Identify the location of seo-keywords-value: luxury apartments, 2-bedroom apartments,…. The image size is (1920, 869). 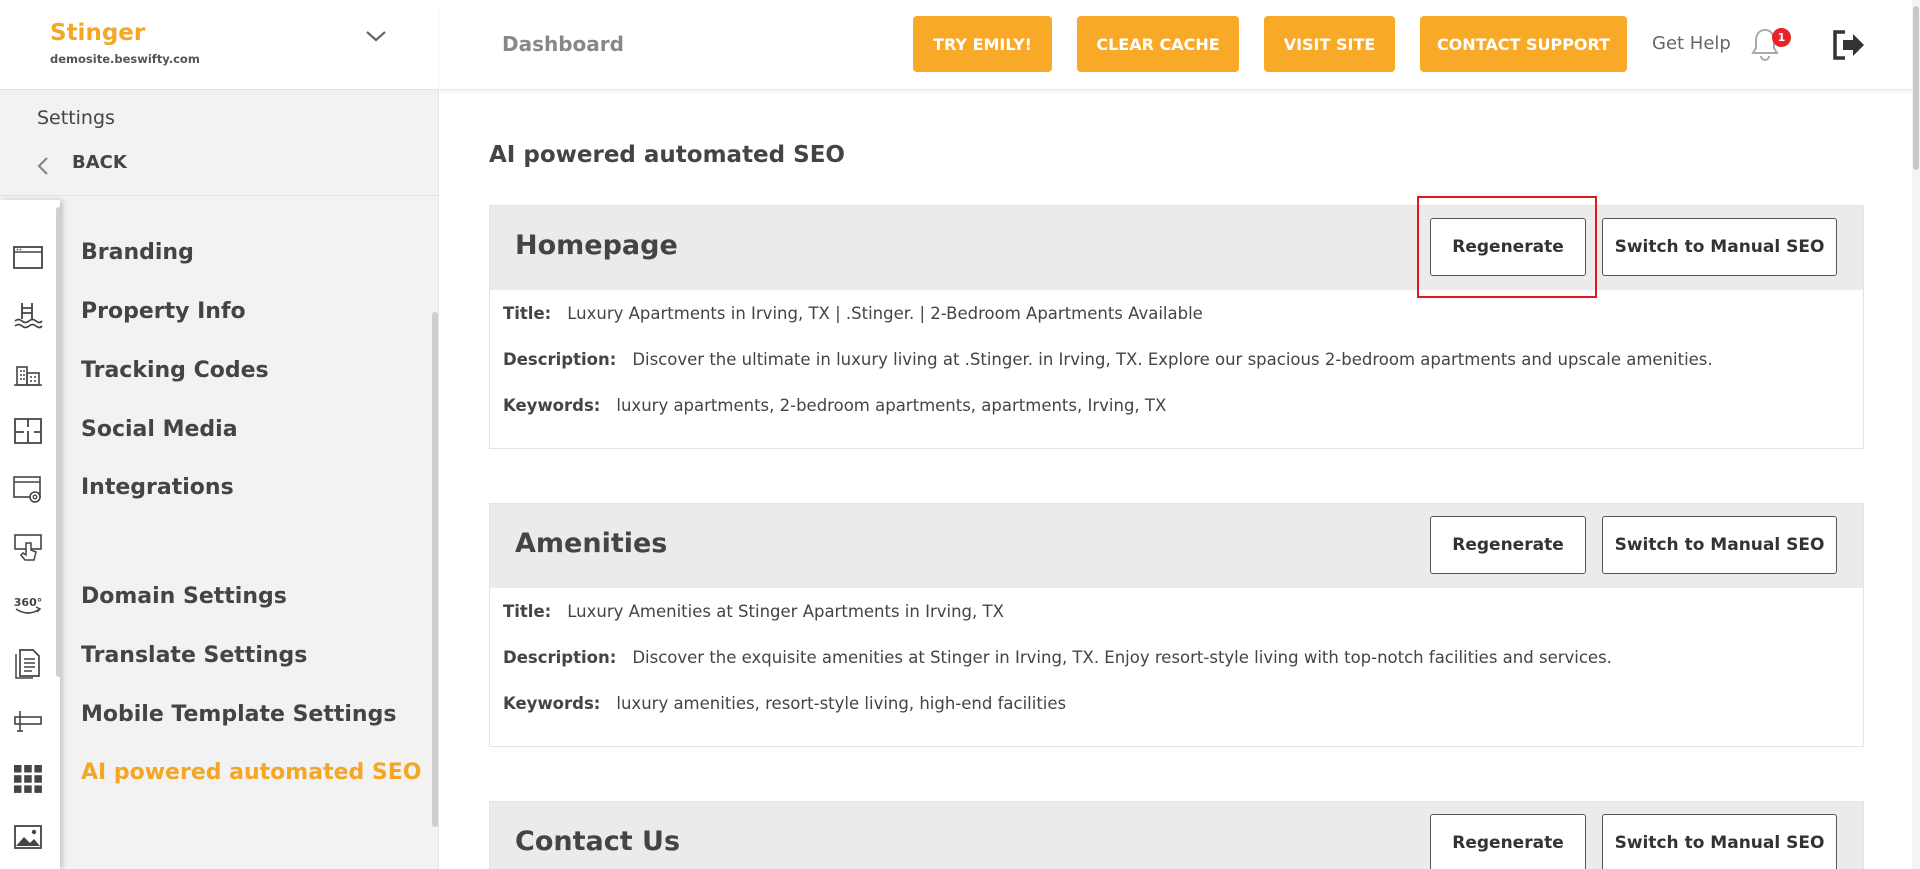
(891, 405).